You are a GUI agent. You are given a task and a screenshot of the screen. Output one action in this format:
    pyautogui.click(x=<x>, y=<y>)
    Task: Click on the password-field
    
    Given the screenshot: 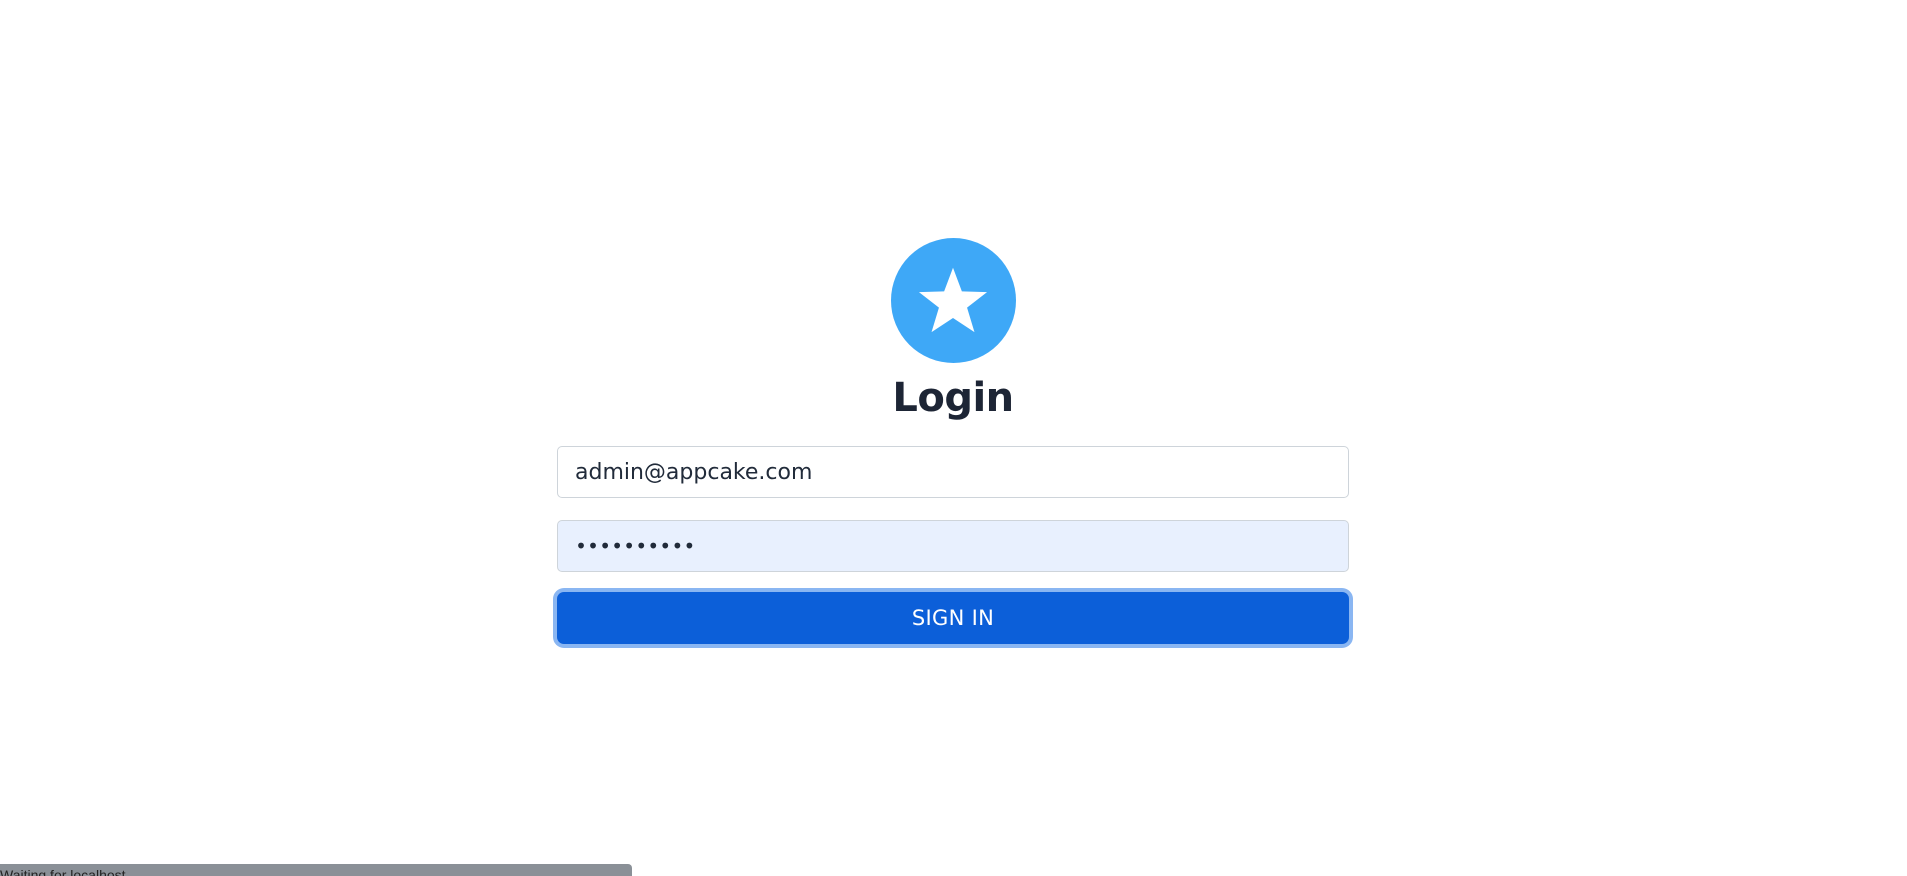 What is the action you would take?
    pyautogui.click(x=953, y=546)
    